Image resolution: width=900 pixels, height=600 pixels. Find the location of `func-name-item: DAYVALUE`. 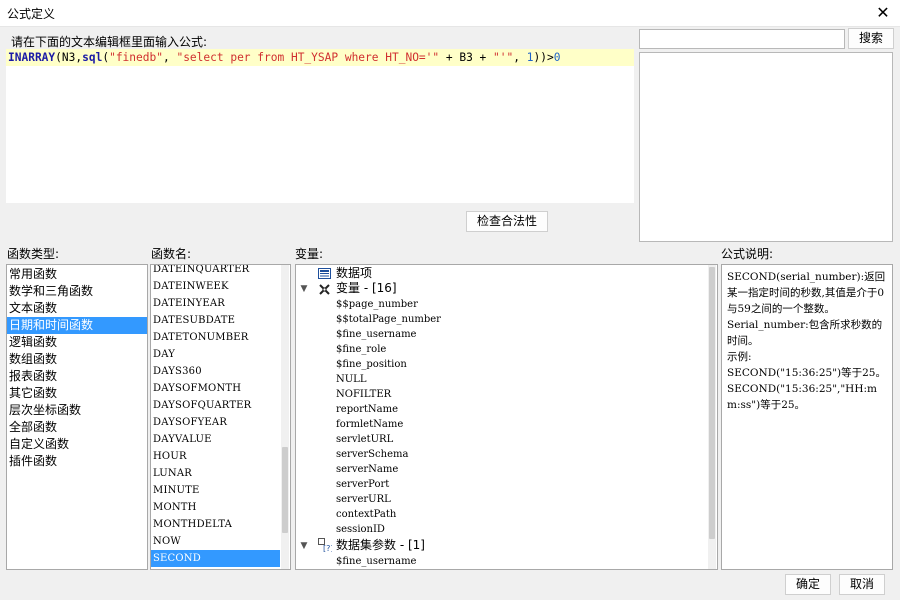

func-name-item: DAYVALUE is located at coordinates (215, 439).